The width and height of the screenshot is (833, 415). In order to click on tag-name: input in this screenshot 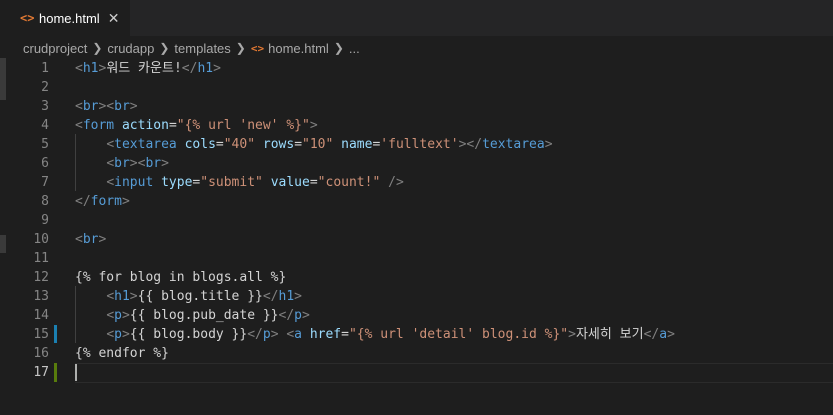, I will do `click(134, 182)`.